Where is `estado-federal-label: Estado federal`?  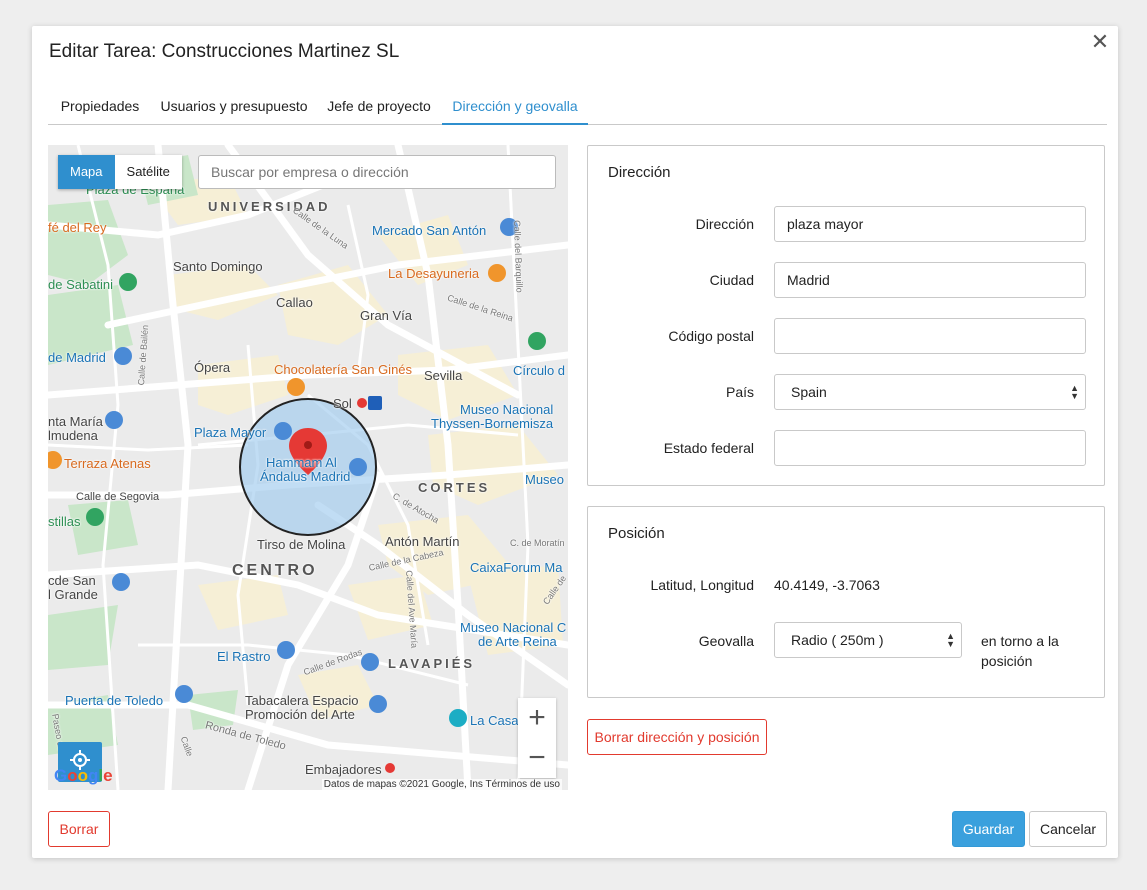 estado-federal-label: Estado federal is located at coordinates (708, 448).